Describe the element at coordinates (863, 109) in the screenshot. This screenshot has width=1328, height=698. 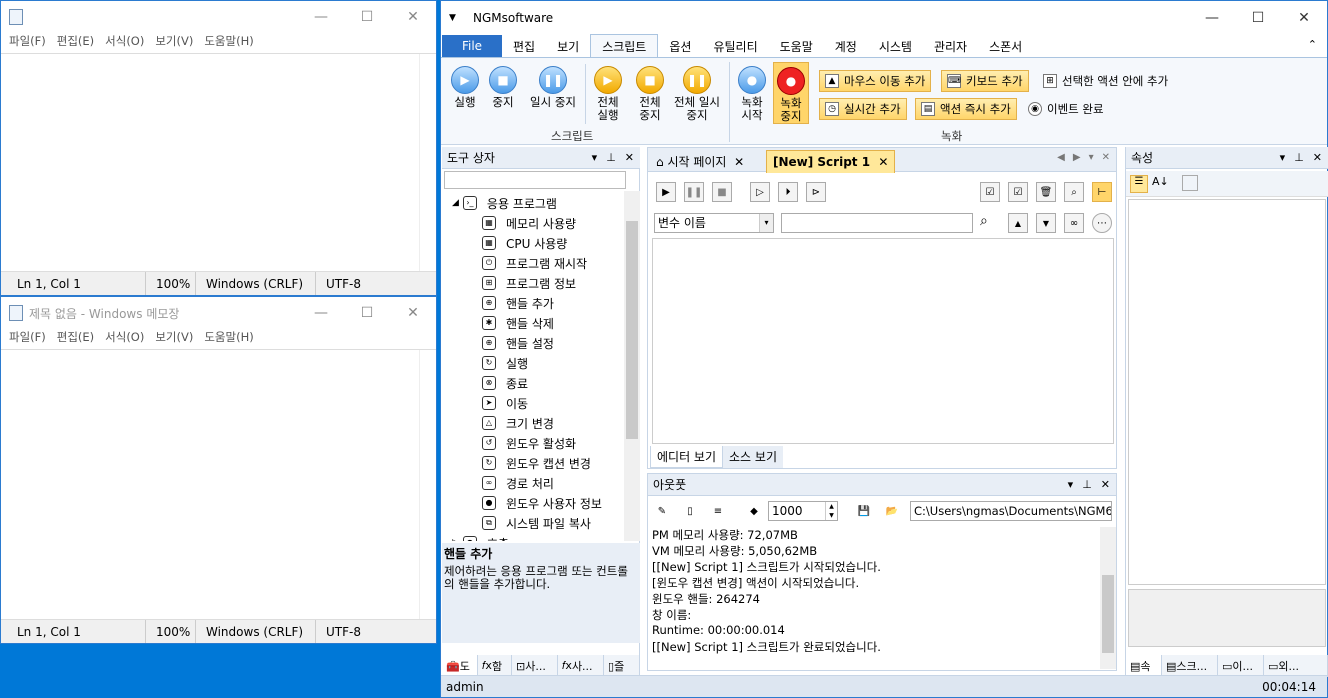
I see `add-realtime-button: ◷ 실시간 추가` at that location.